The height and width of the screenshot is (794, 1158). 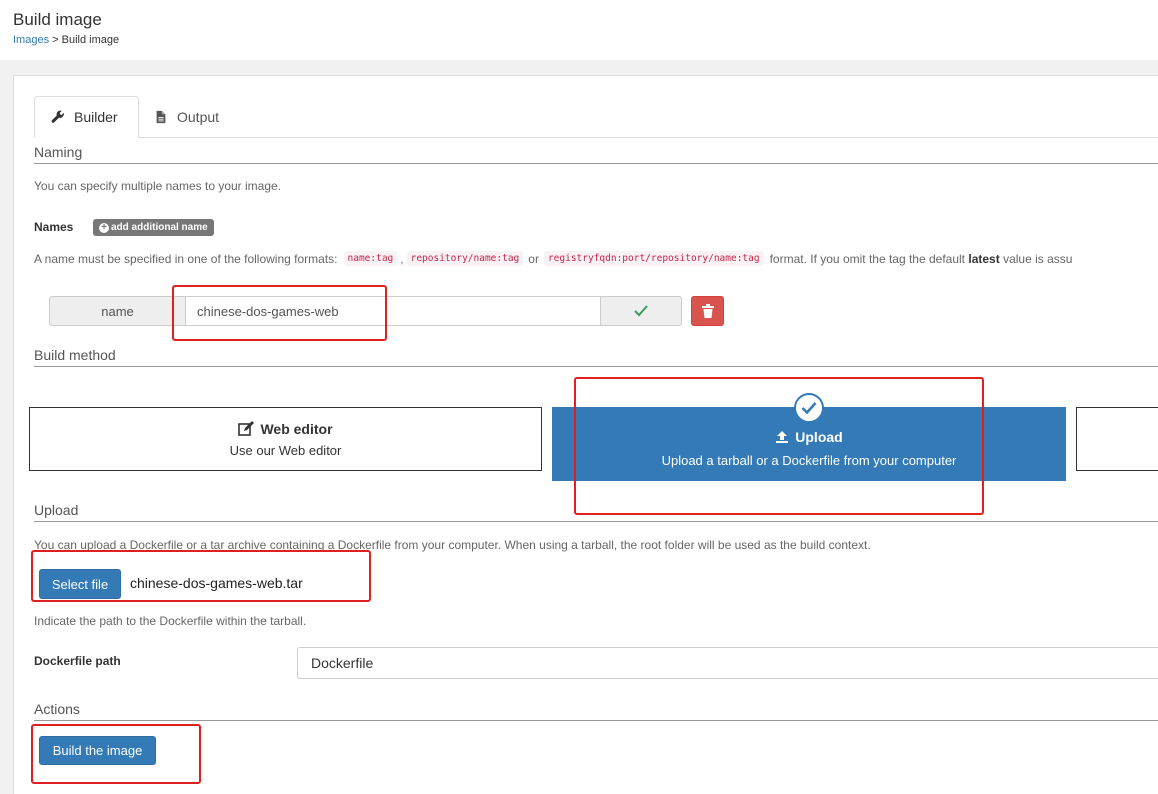 What do you see at coordinates (198, 117) in the screenshot?
I see `tab-output-label: Output` at bounding box center [198, 117].